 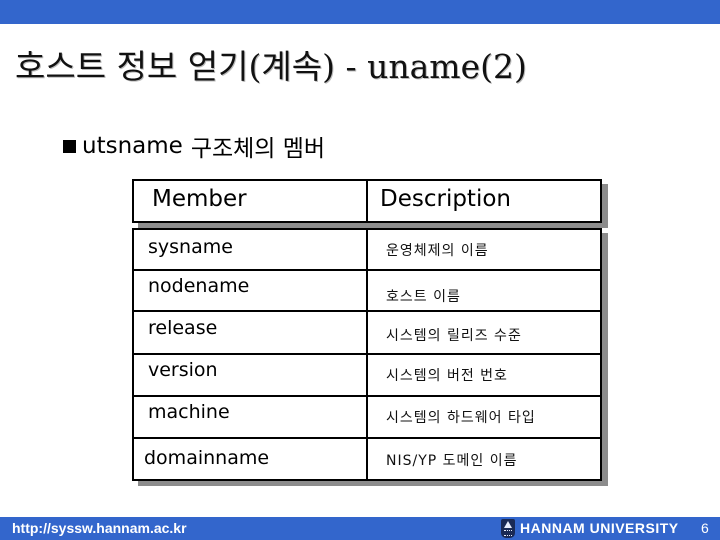 What do you see at coordinates (367, 376) in the screenshot?
I see `table-row: version 시스템의 버전 번호` at bounding box center [367, 376].